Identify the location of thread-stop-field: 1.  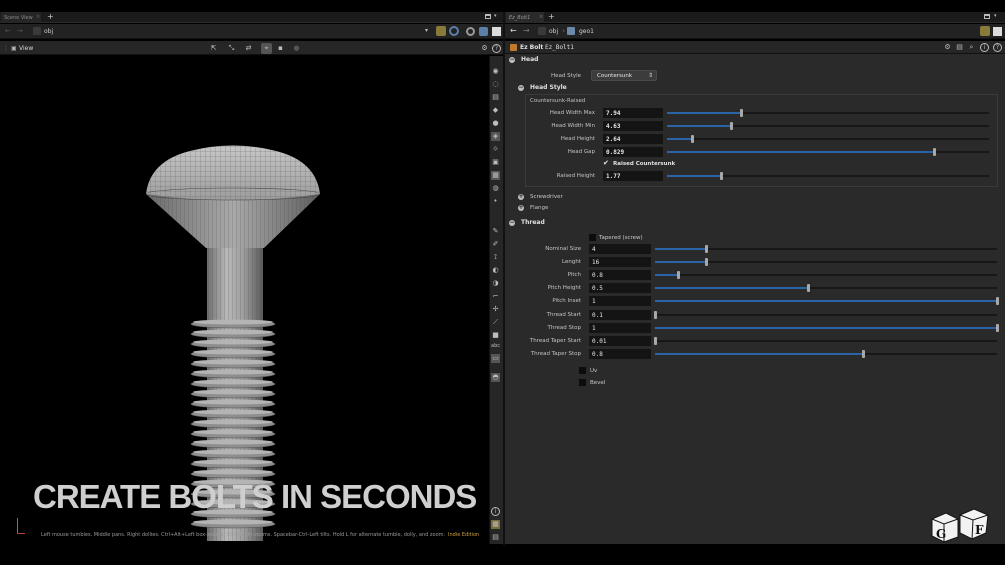
(620, 327).